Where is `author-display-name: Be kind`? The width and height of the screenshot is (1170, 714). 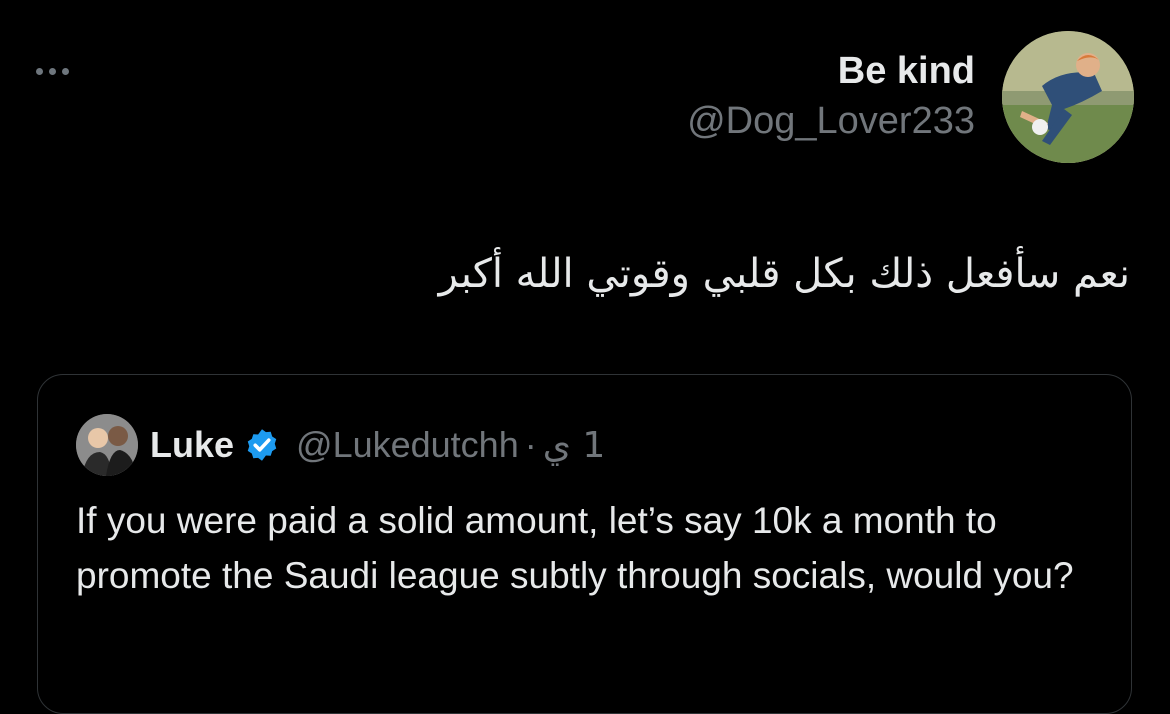
author-display-name: Be kind is located at coordinates (831, 71).